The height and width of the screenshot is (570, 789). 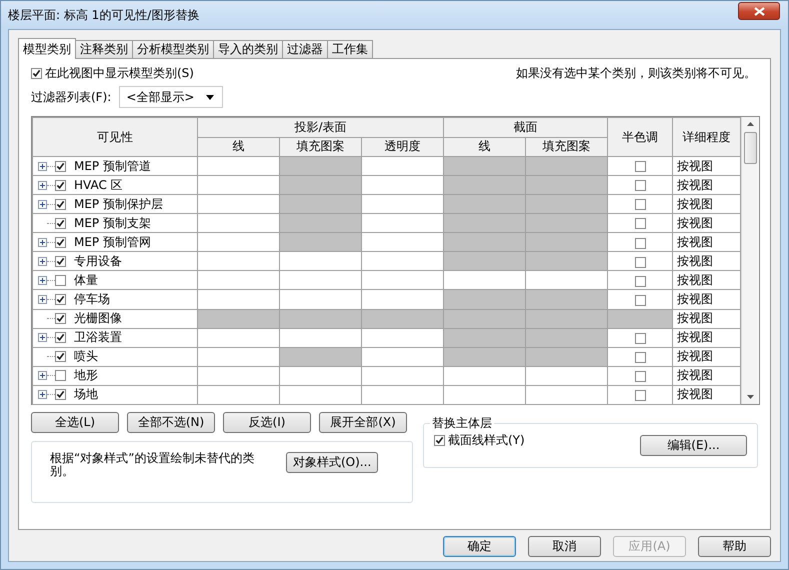 What do you see at coordinates (210, 97) in the screenshot?
I see `caret-icon` at bounding box center [210, 97].